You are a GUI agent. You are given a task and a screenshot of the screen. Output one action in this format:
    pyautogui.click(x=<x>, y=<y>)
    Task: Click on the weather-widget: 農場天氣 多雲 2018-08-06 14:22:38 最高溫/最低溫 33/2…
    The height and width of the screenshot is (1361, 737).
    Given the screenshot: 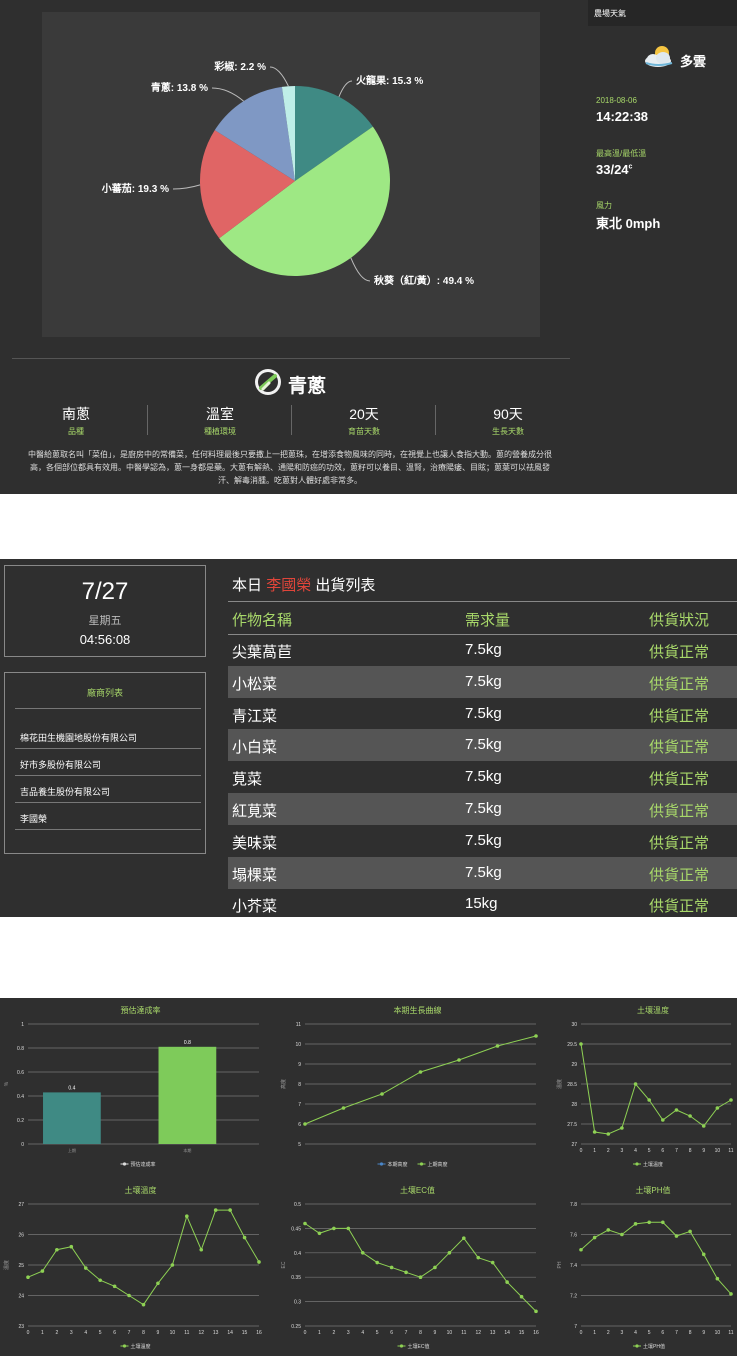 What is the action you would take?
    pyautogui.click(x=662, y=170)
    